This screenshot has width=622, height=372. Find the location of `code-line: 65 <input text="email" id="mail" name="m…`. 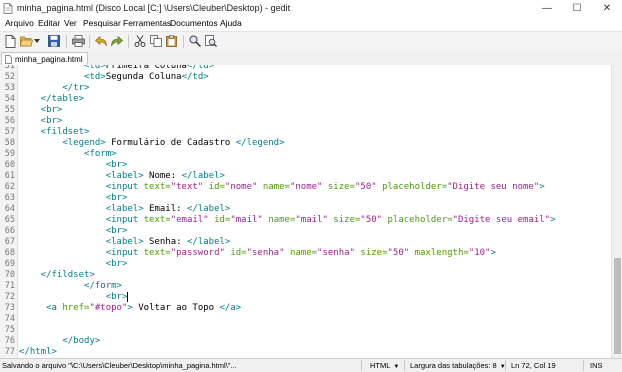

code-line: 65 <input text="email" id="mail" name="m… is located at coordinates (305, 220).